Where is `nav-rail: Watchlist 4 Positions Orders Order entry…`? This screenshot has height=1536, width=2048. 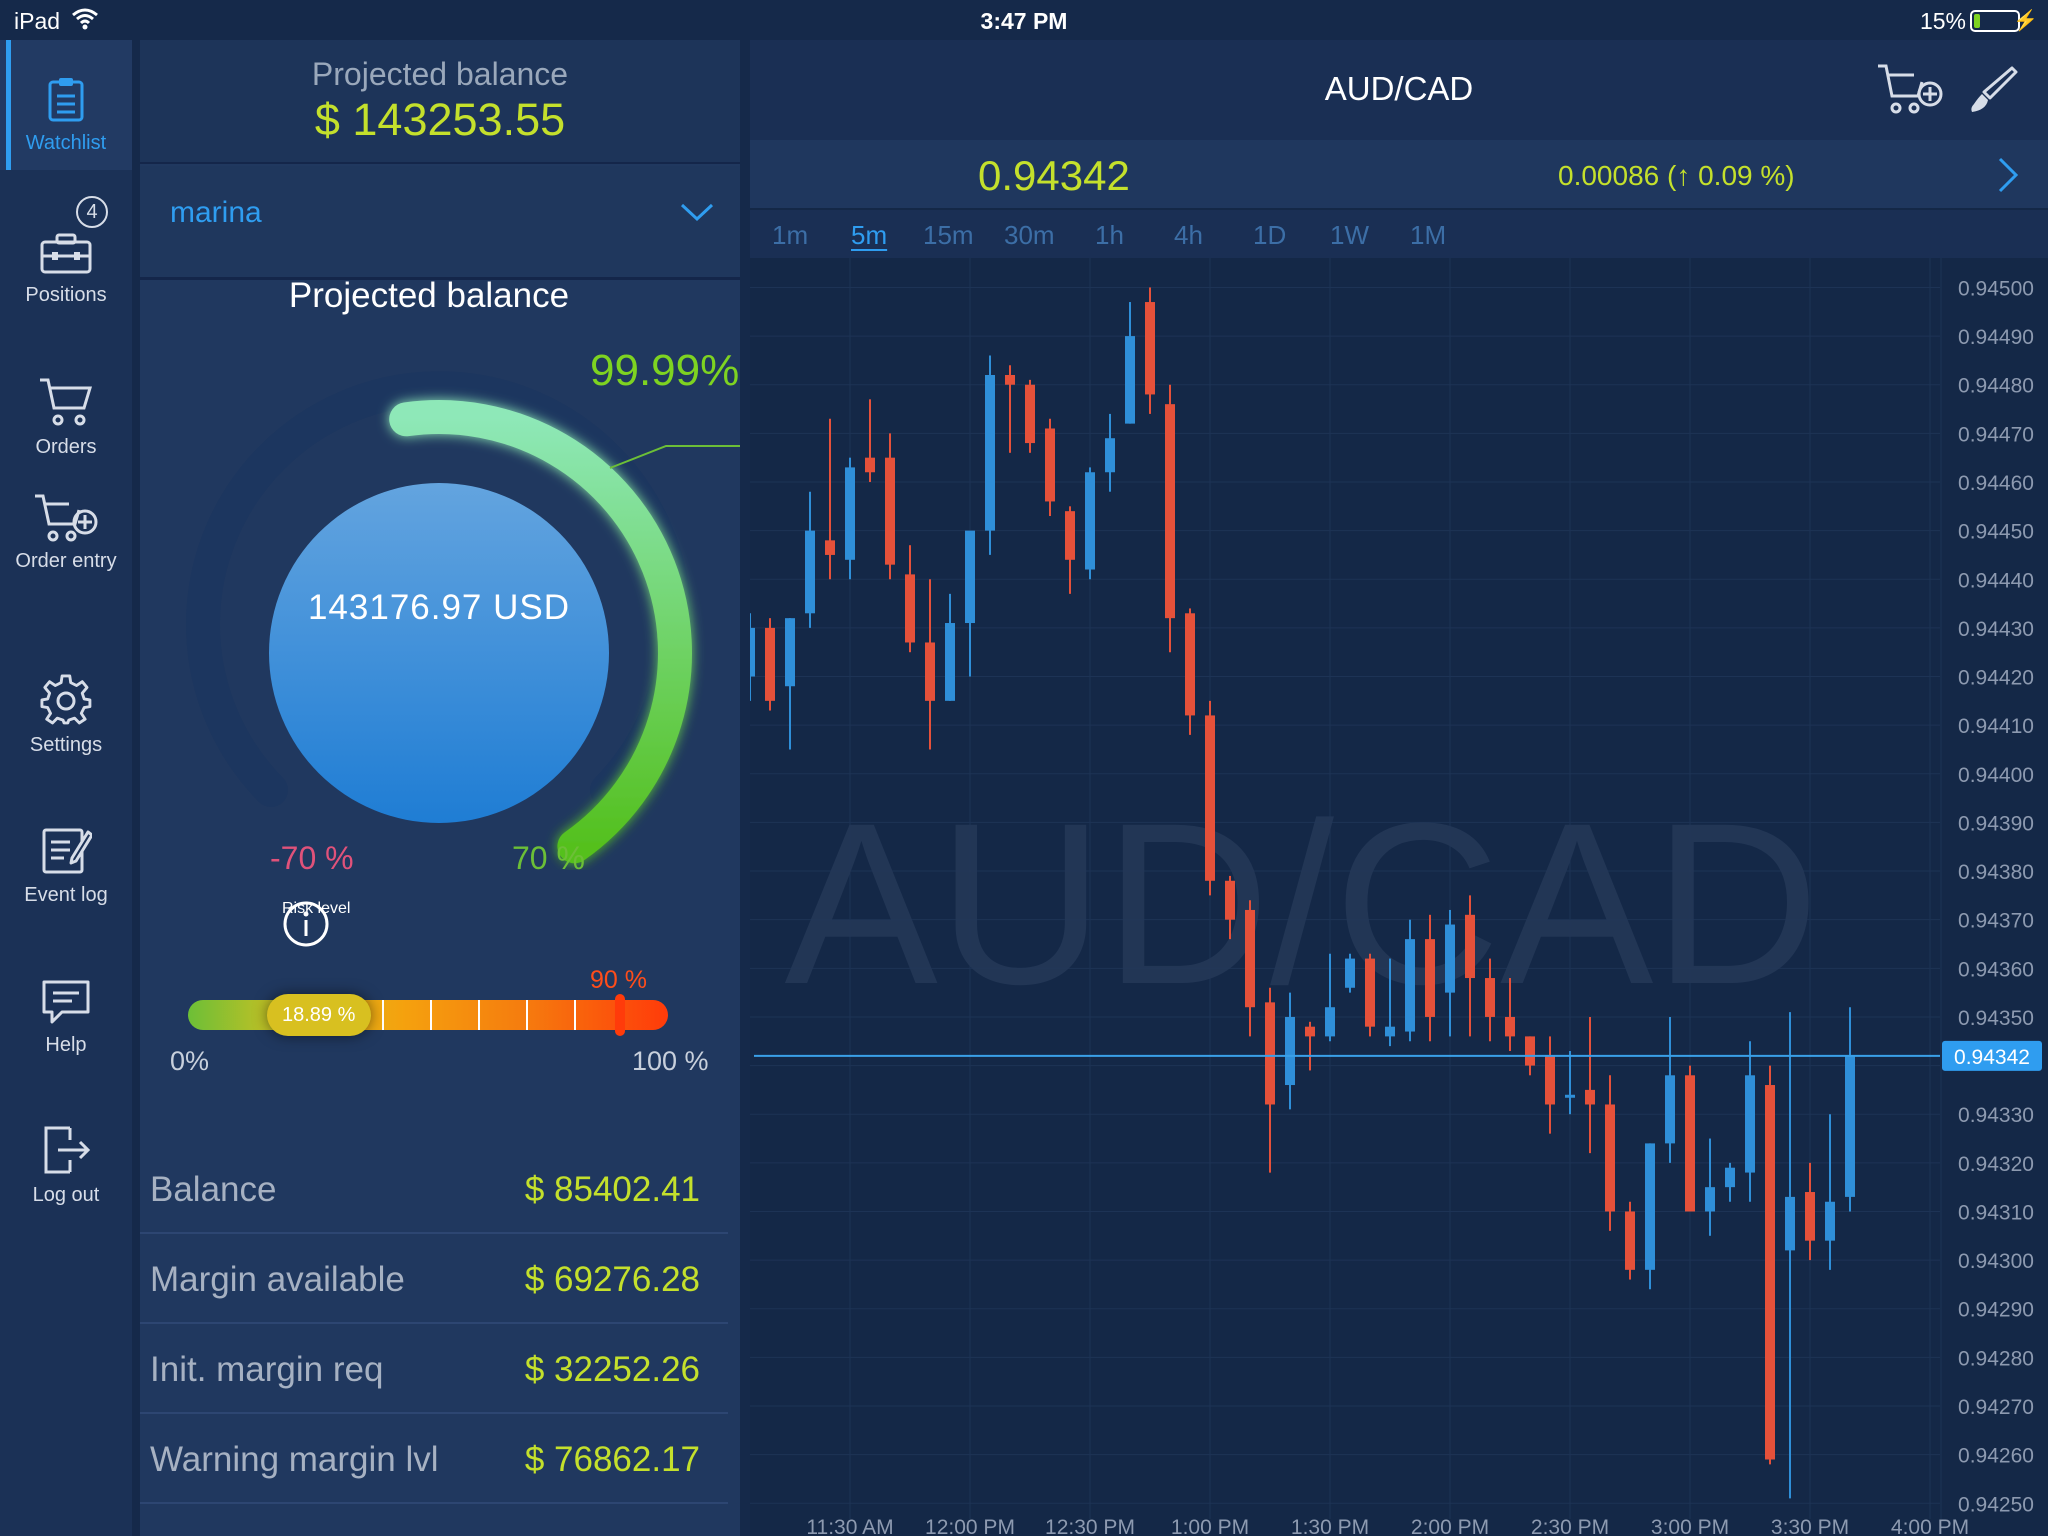
nav-rail: Watchlist 4 Positions Orders Order entry… is located at coordinates (66, 788).